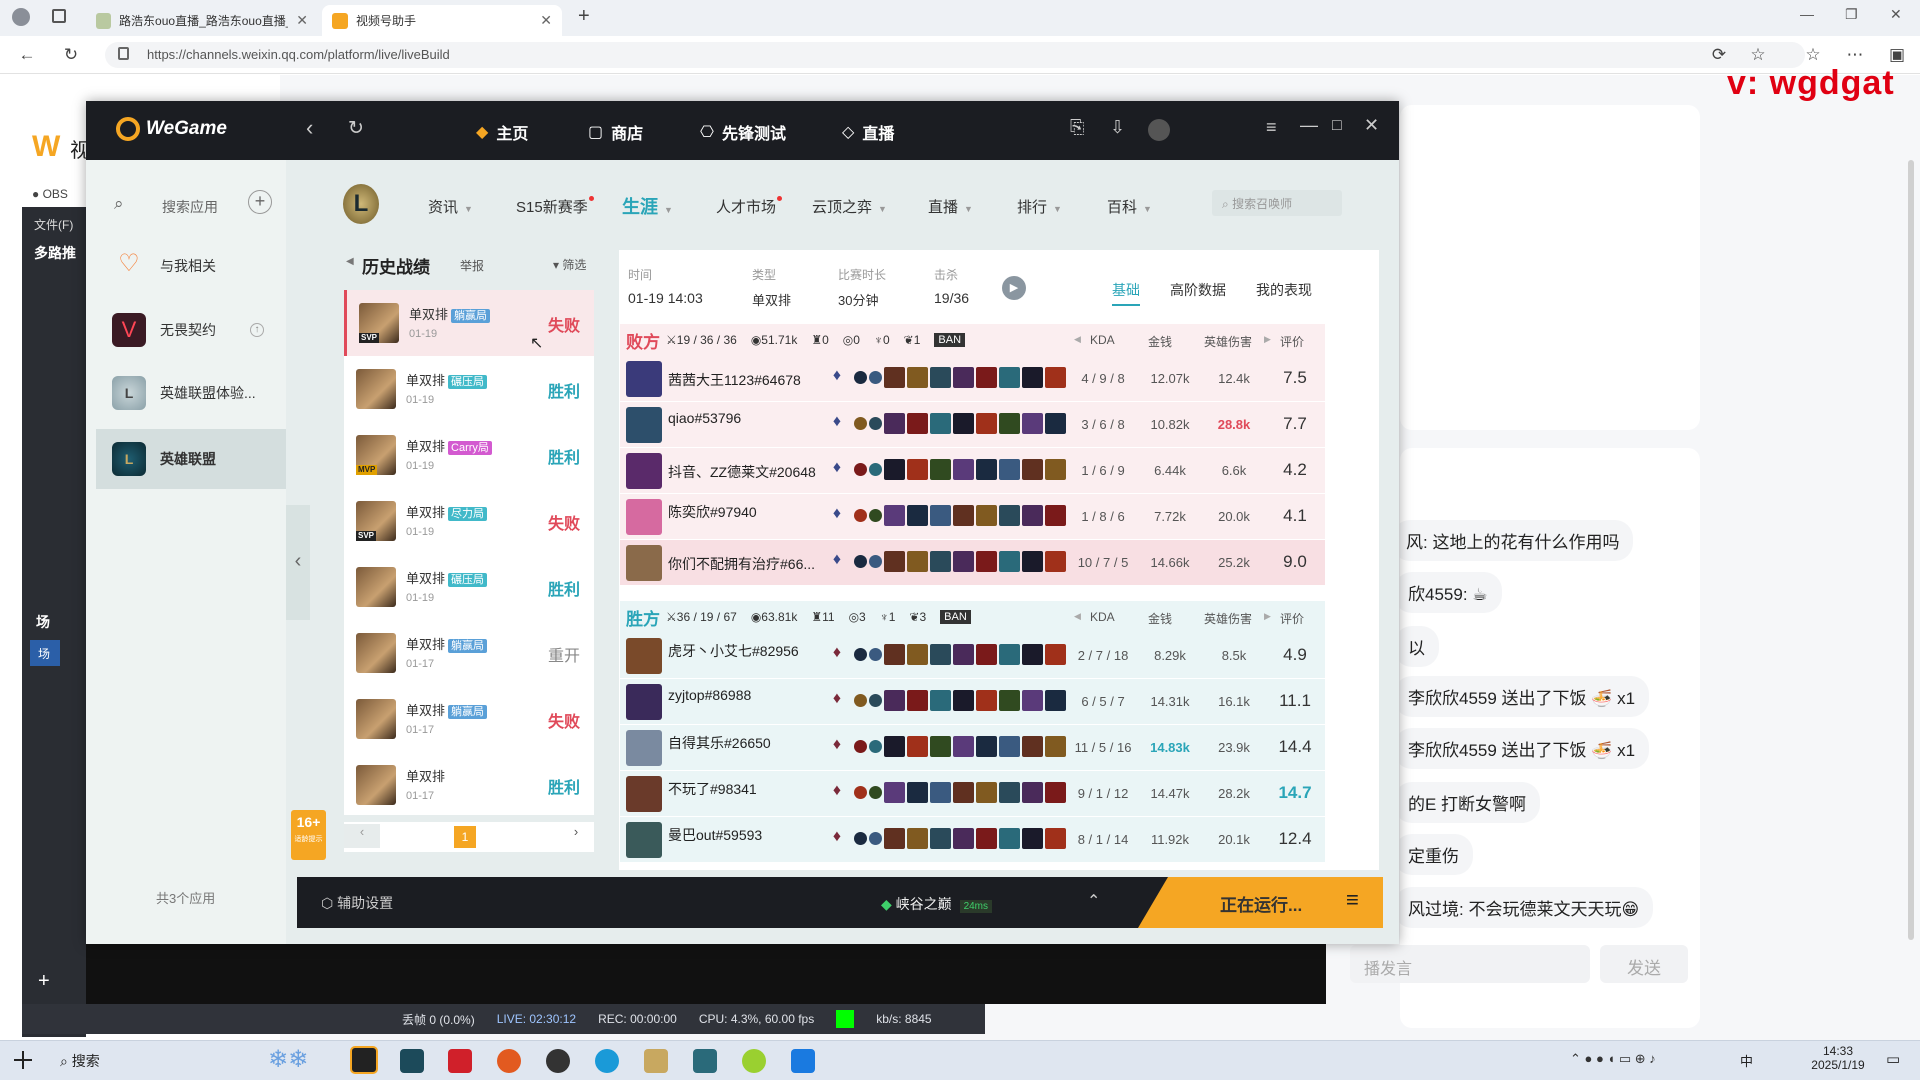  What do you see at coordinates (937, 904) in the screenshot?
I see `server-status: ◆ 峡谷之巅 24ms` at bounding box center [937, 904].